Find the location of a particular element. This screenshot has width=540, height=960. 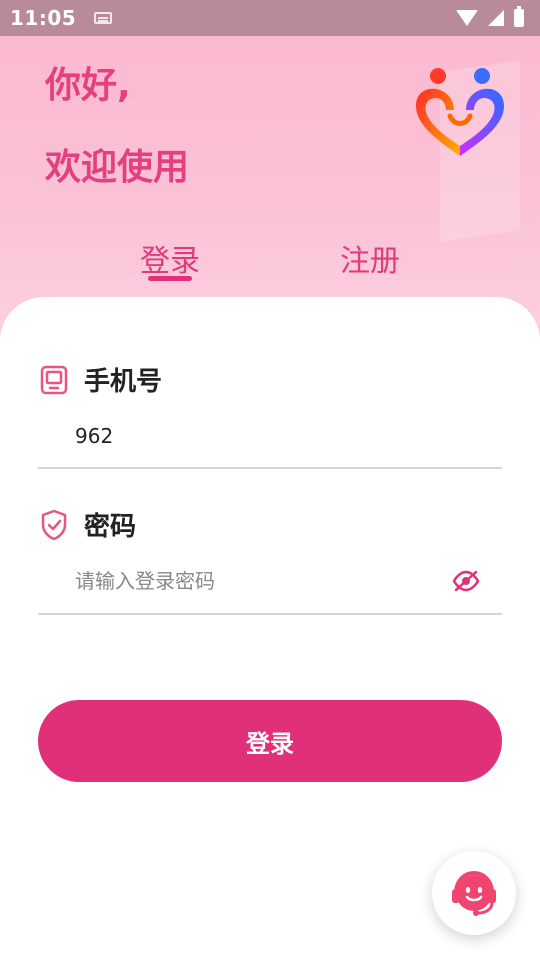

password-label-row: 密码 is located at coordinates (88, 524).